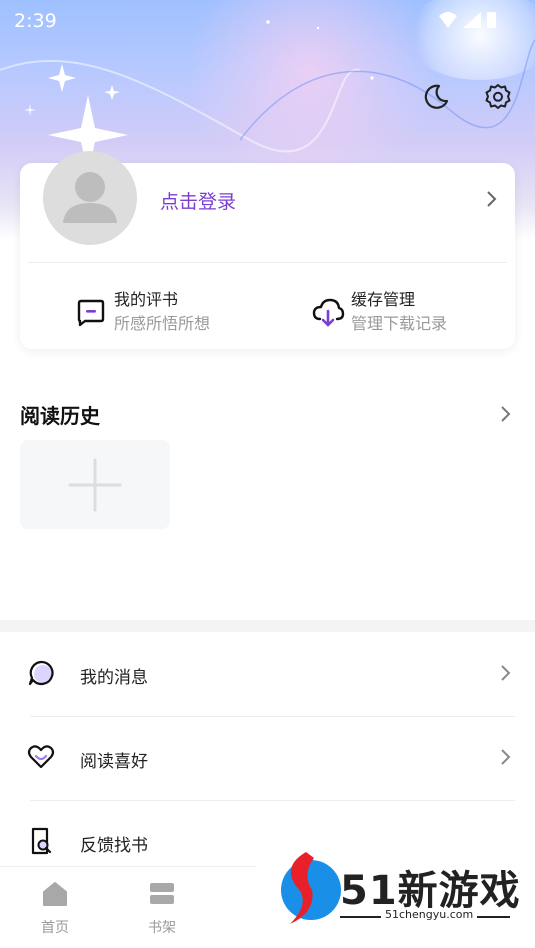 Image resolution: width=535 pixels, height=948 pixels. What do you see at coordinates (267, 262) in the screenshot?
I see `card-divider` at bounding box center [267, 262].